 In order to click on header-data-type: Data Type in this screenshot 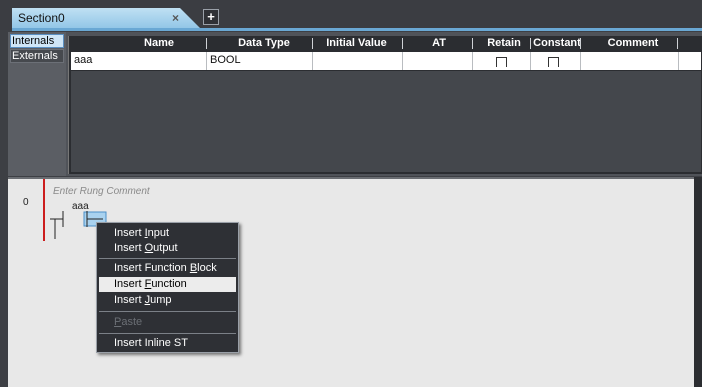, I will do `click(264, 43)`.